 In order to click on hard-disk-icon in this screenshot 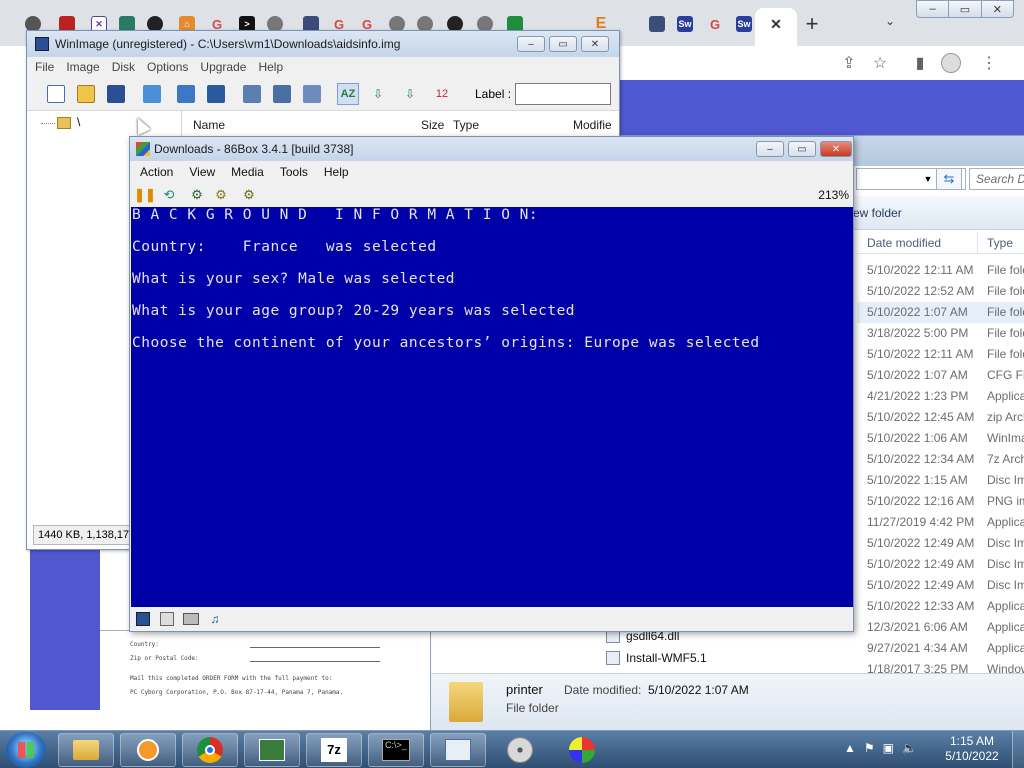, I will do `click(191, 619)`.